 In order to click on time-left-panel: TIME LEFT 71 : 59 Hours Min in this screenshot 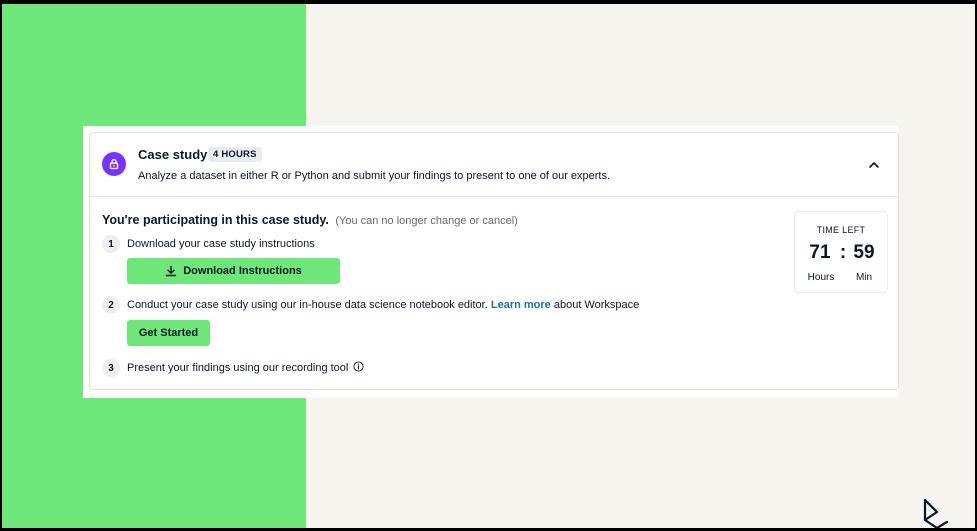, I will do `click(841, 252)`.